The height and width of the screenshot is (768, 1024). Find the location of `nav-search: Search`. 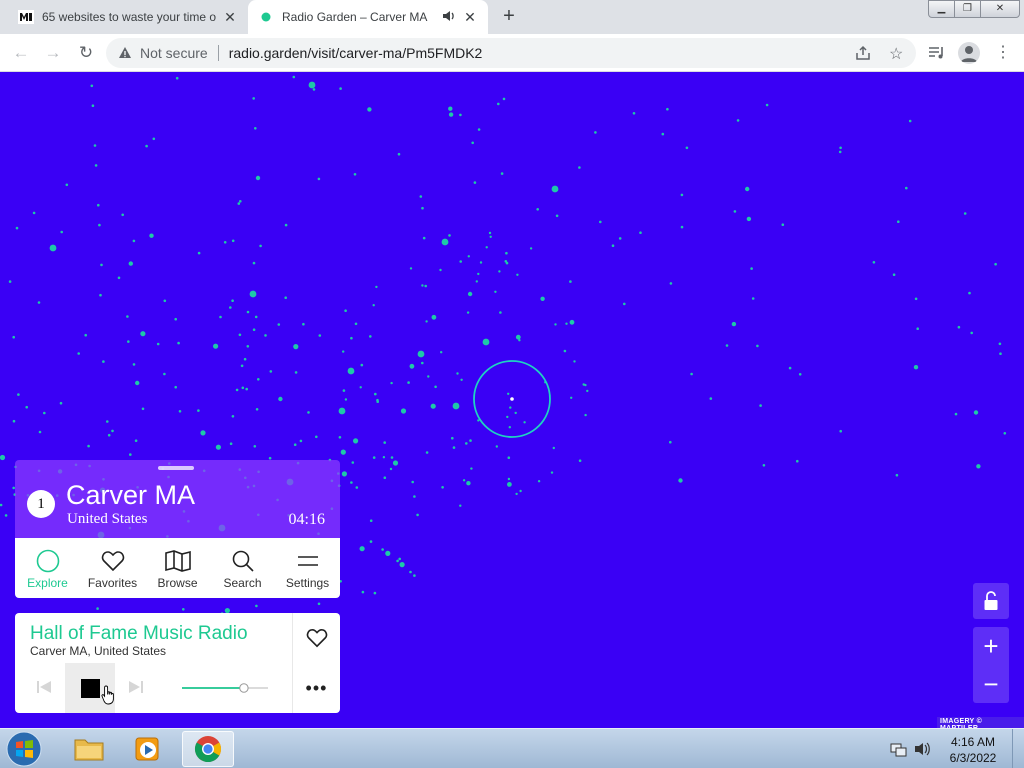

nav-search: Search is located at coordinates (242, 568).